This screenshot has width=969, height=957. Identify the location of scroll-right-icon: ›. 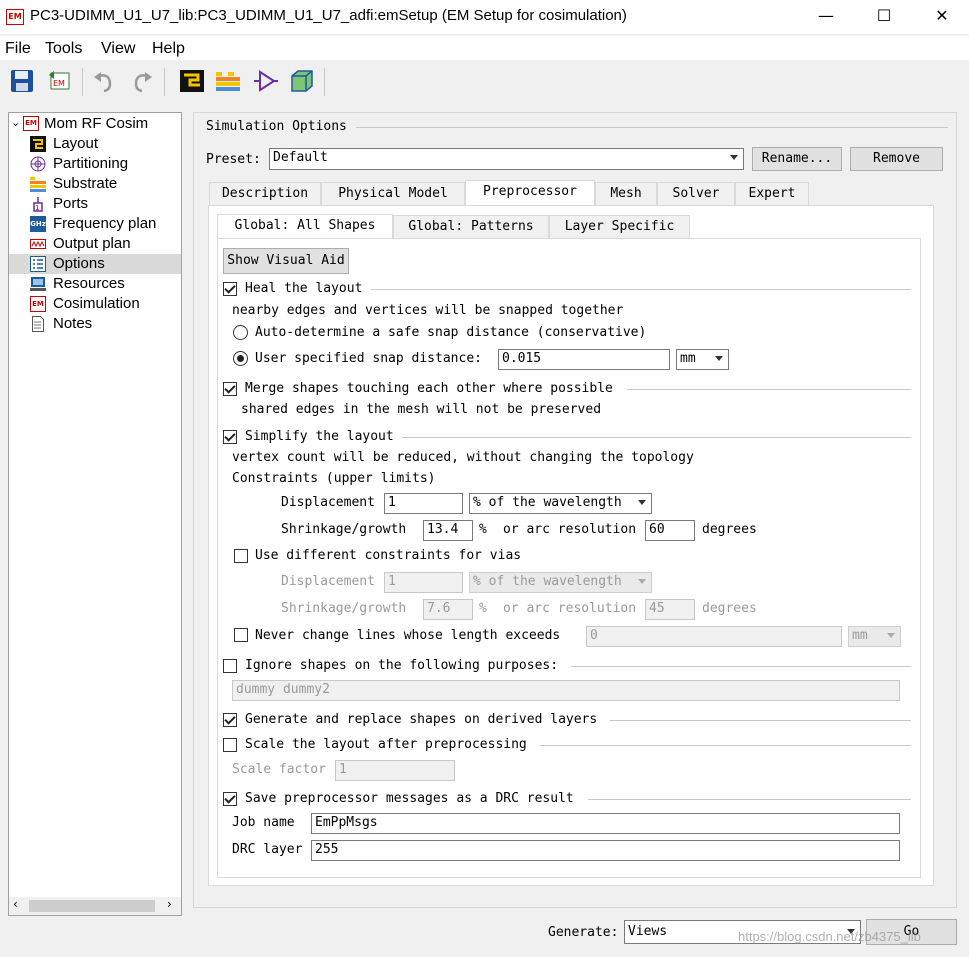
(169, 904).